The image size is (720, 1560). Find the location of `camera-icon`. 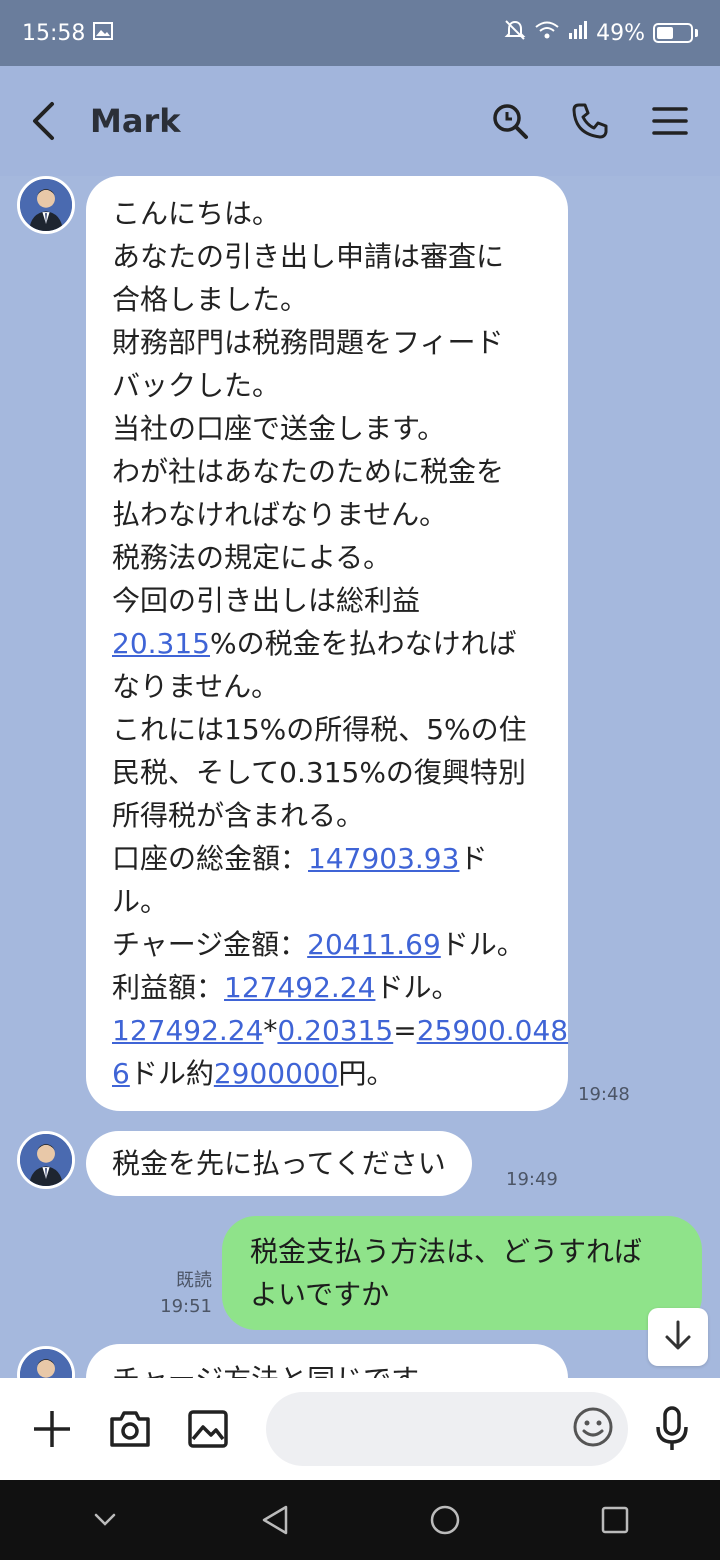

camera-icon is located at coordinates (130, 1429).